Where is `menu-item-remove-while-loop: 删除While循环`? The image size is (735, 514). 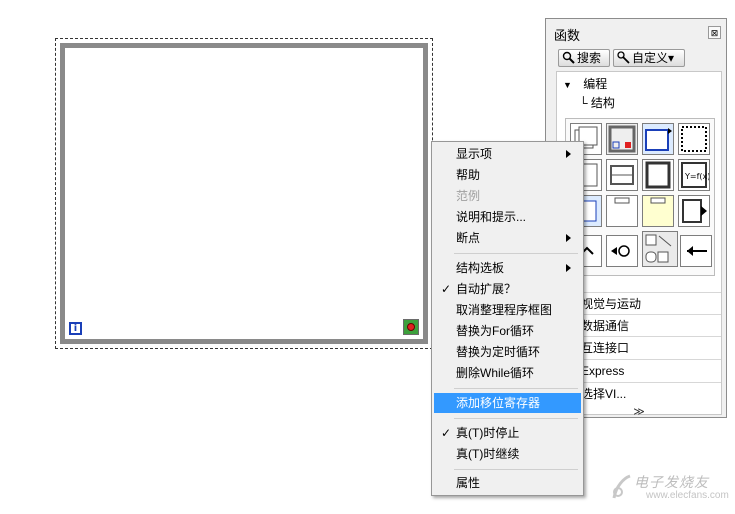
menu-item-remove-while-loop: 删除While循环 is located at coordinates (507, 373).